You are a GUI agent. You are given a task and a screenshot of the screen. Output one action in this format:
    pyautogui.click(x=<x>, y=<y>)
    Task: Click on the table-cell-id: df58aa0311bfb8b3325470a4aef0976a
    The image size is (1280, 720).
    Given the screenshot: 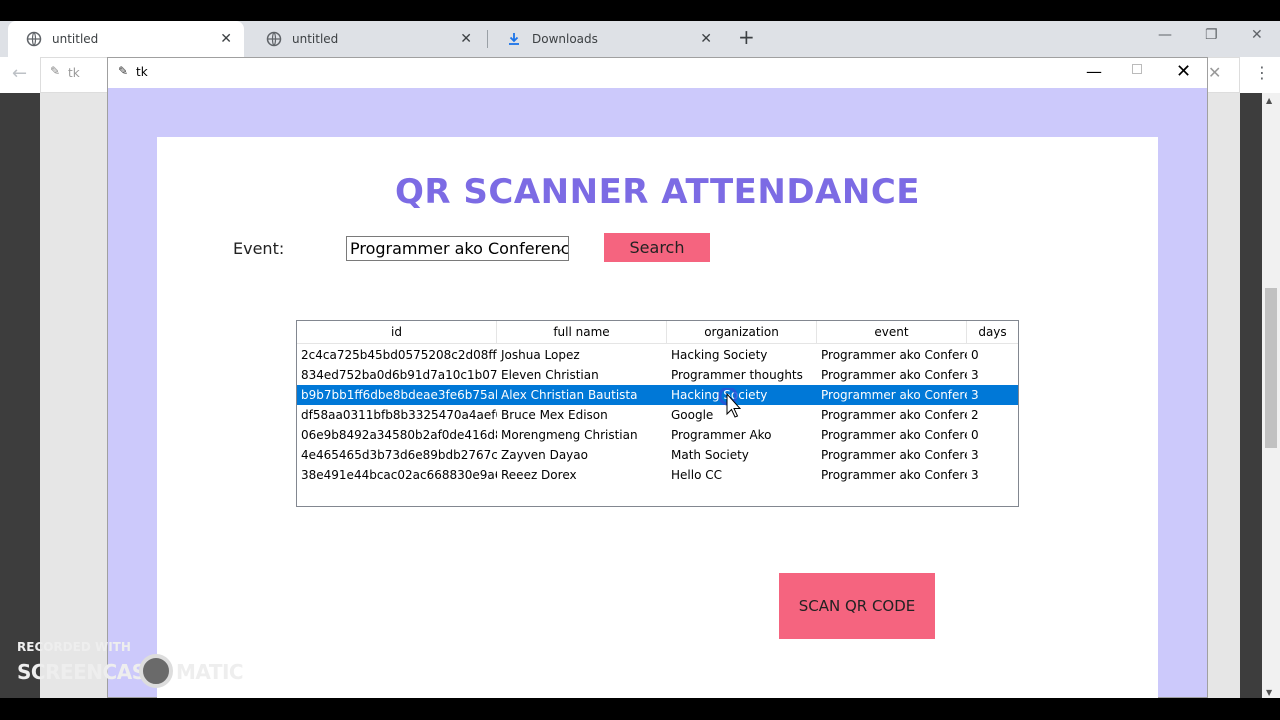 What is the action you would take?
    pyautogui.click(x=399, y=415)
    